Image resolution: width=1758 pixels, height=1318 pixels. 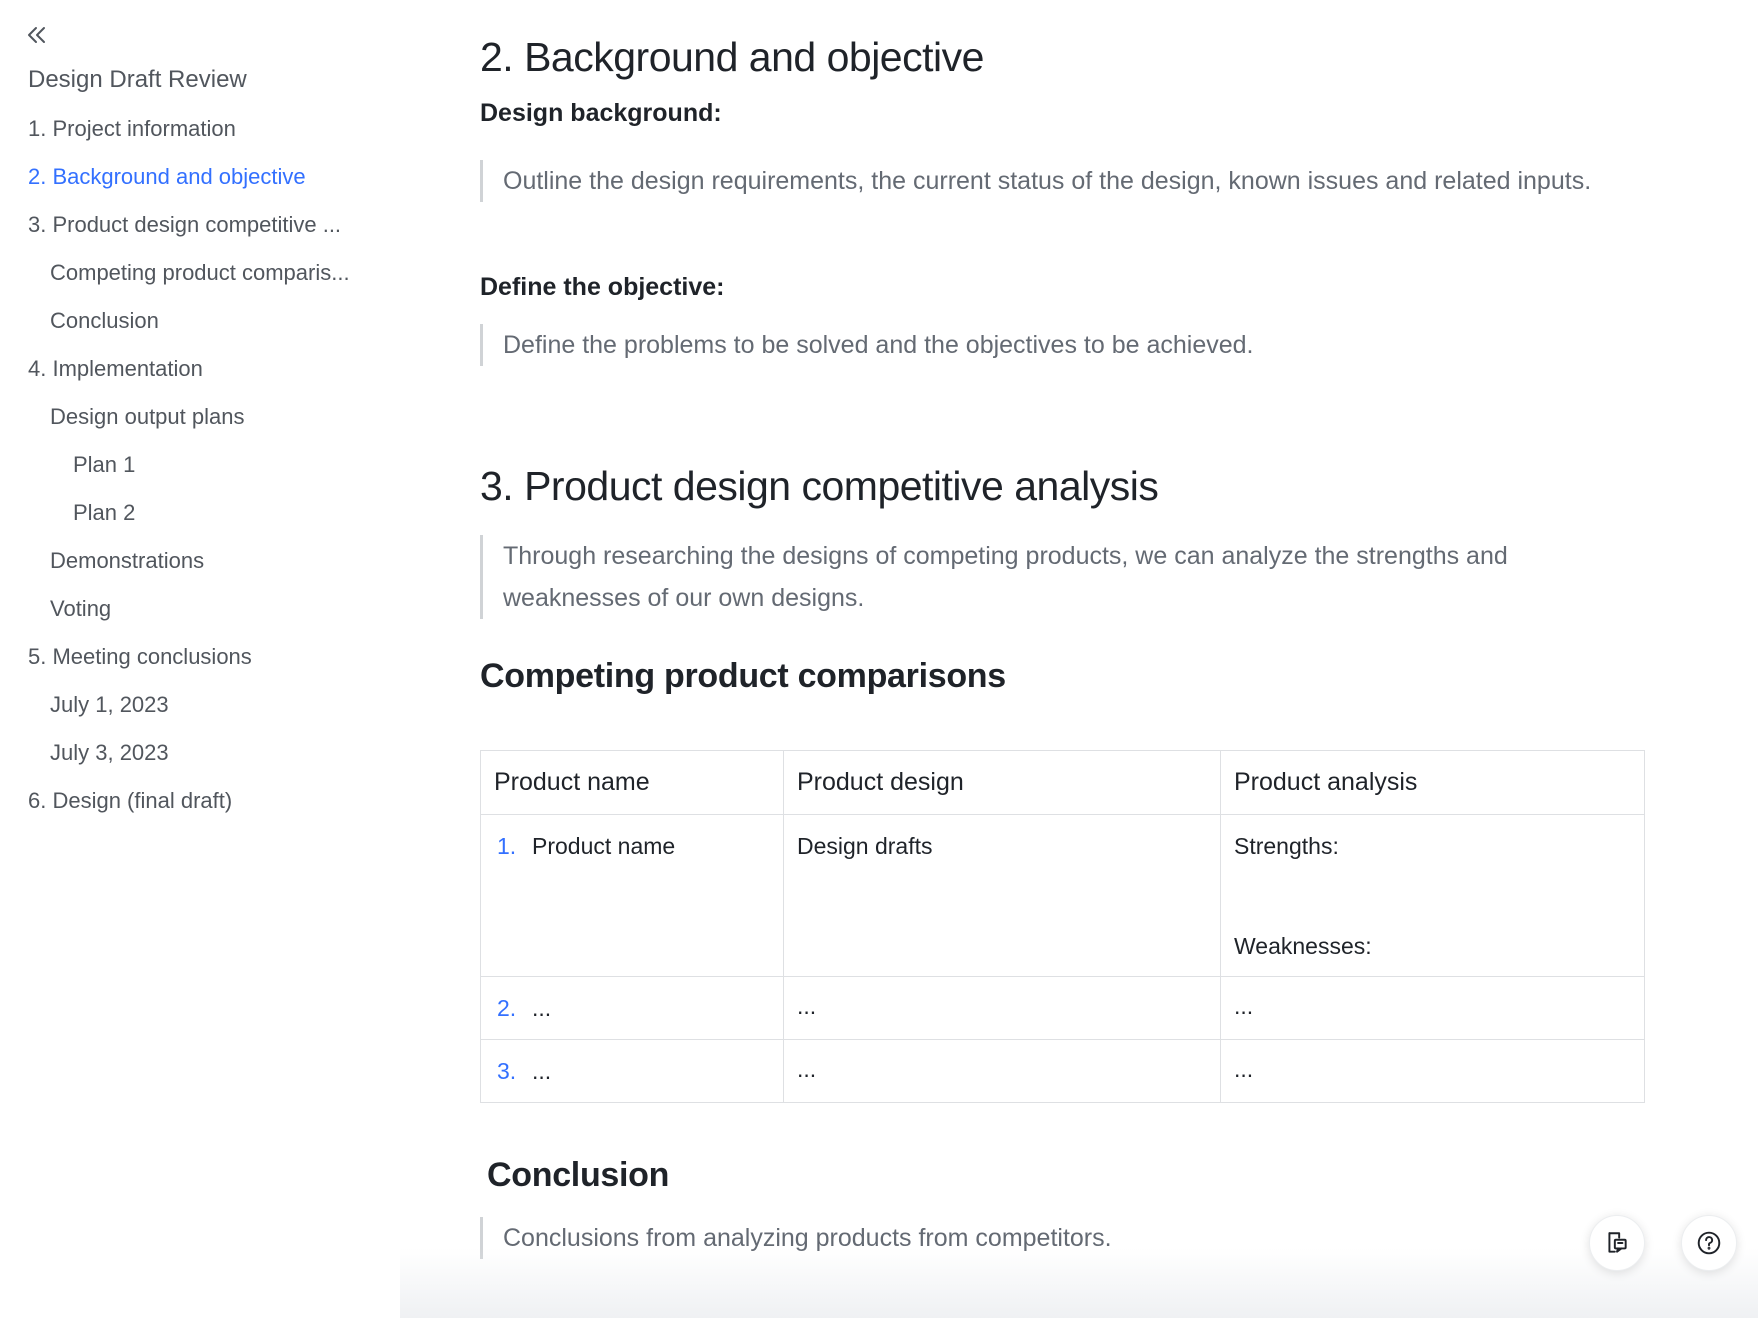 What do you see at coordinates (1432, 895) in the screenshot?
I see `table-cell: Strengths: Weaknesses:` at bounding box center [1432, 895].